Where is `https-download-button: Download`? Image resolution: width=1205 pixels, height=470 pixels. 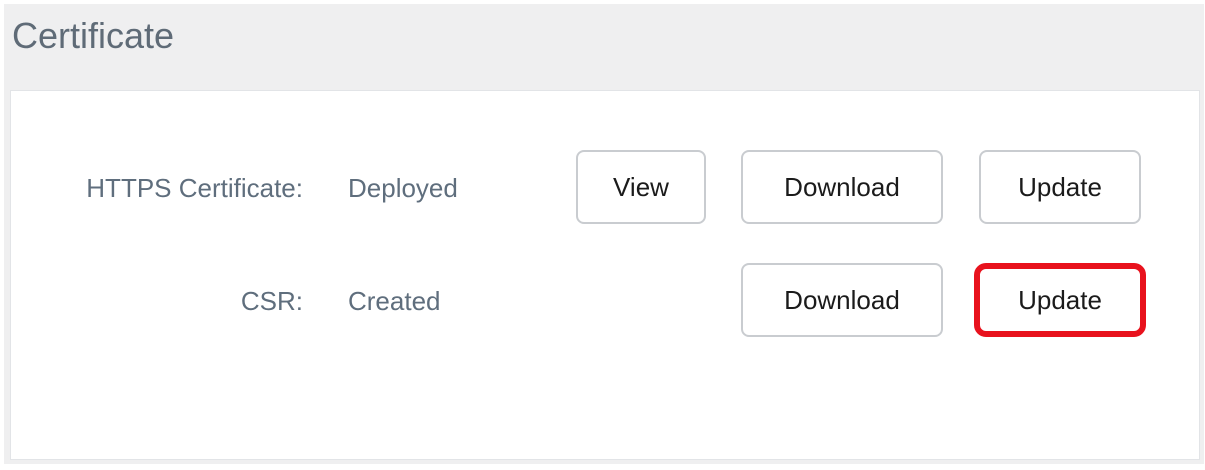 https-download-button: Download is located at coordinates (842, 187).